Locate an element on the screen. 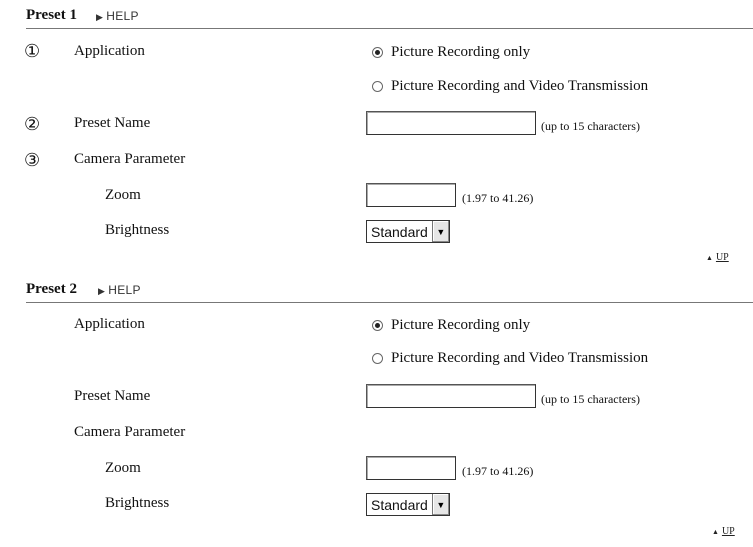  preset-2-title: Preset 2 is located at coordinates (51, 289).